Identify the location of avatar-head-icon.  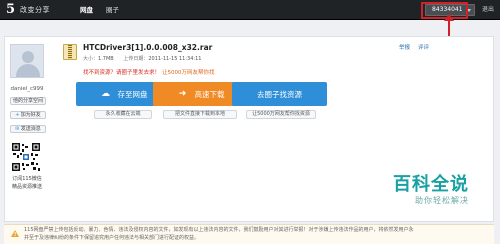
(28, 57).